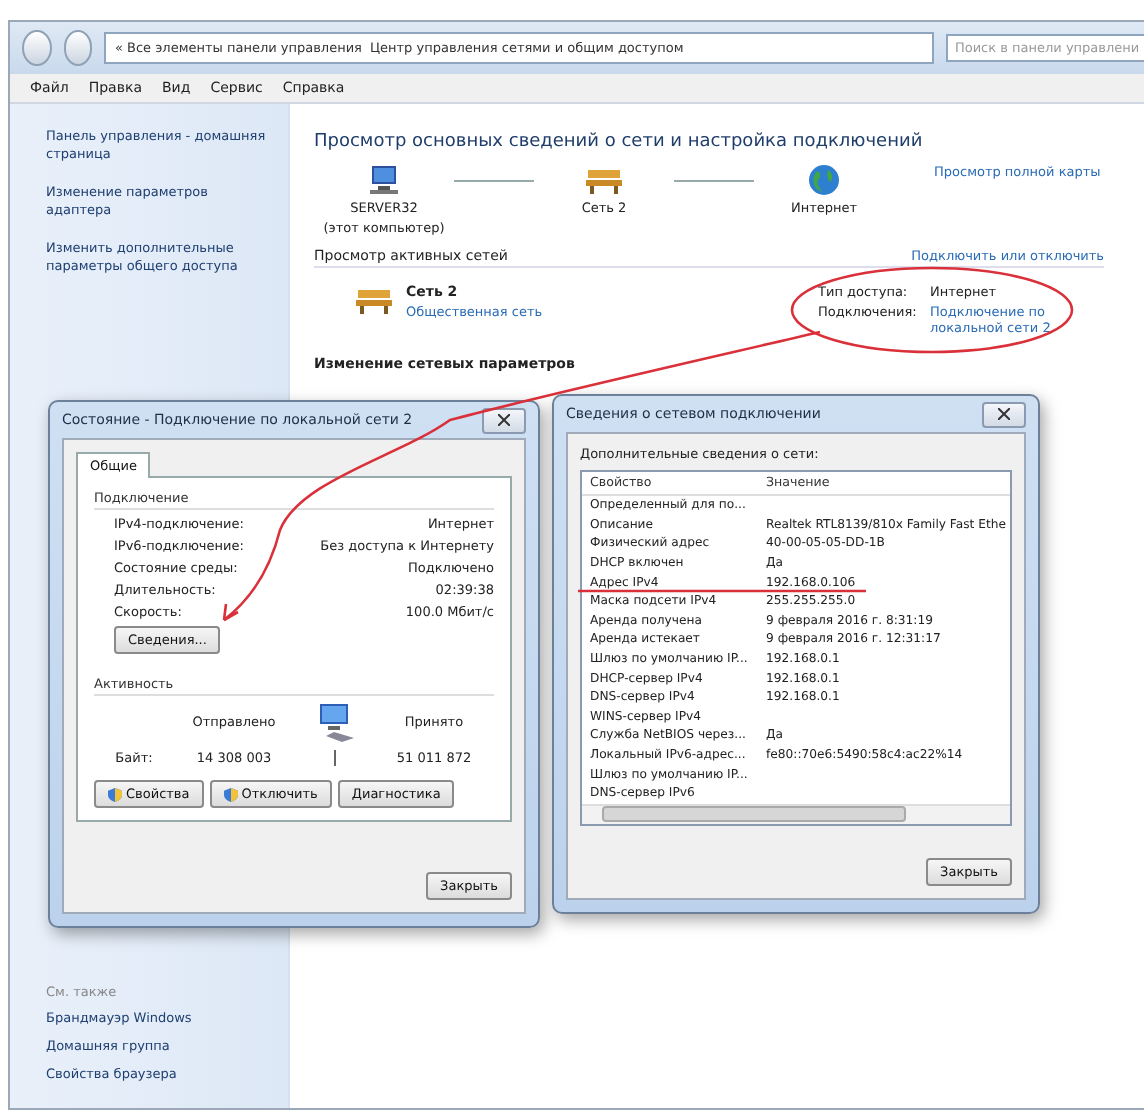 The image size is (1144, 1110). I want to click on back-button, so click(37, 48).